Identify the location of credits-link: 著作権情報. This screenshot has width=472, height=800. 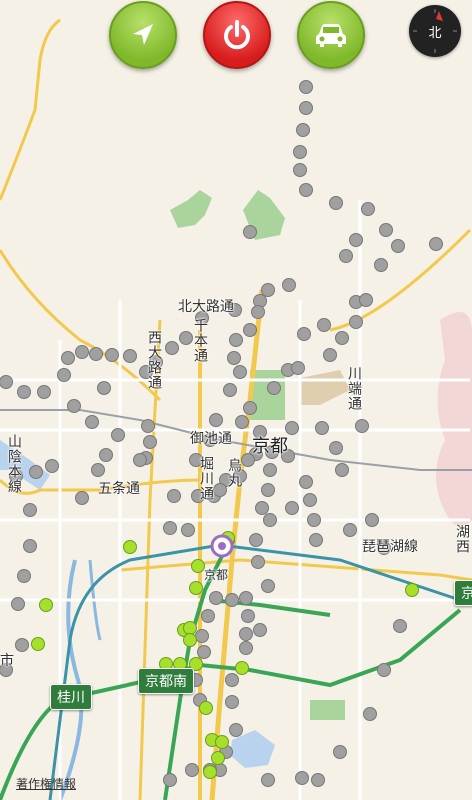
(46, 783).